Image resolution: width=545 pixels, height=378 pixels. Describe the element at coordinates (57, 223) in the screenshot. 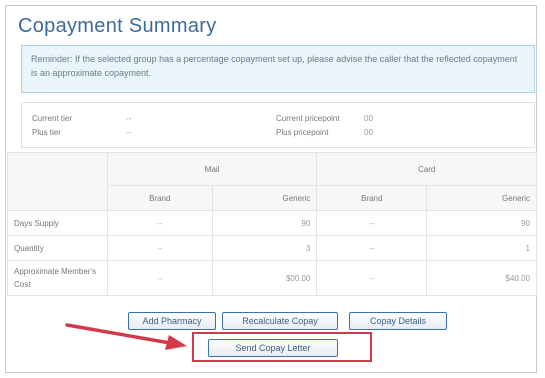

I see `row-label: Days Supply` at that location.